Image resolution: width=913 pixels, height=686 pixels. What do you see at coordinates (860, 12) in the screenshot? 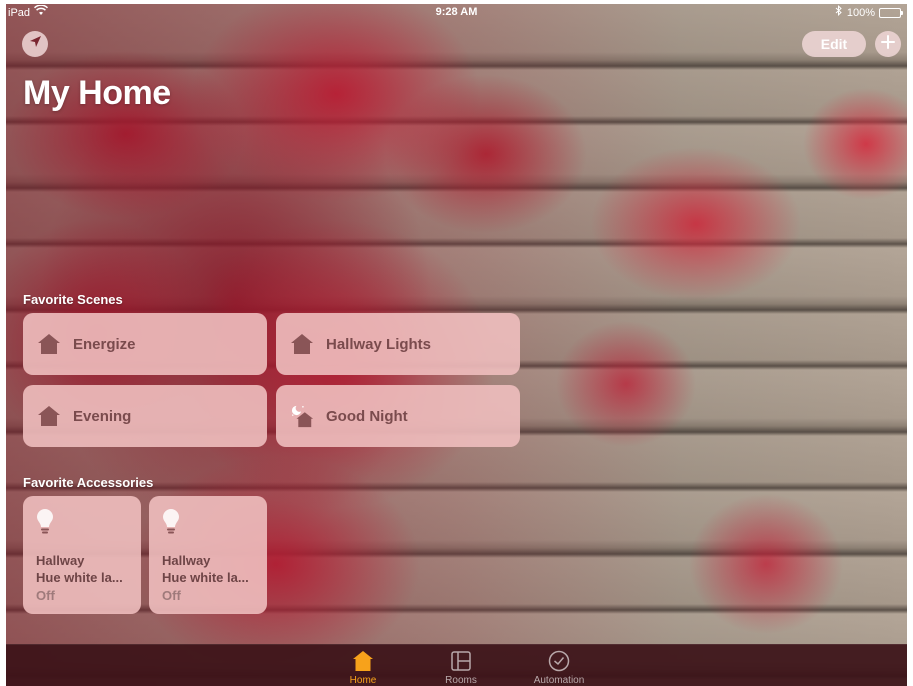
I see `battery-percent: 100%` at bounding box center [860, 12].